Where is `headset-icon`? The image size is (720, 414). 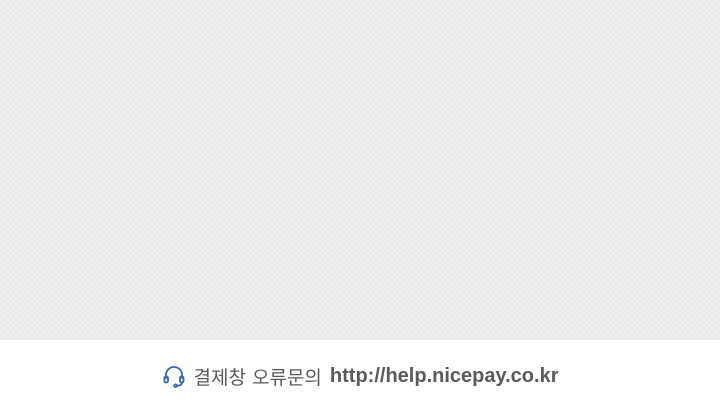
headset-icon is located at coordinates (174, 376).